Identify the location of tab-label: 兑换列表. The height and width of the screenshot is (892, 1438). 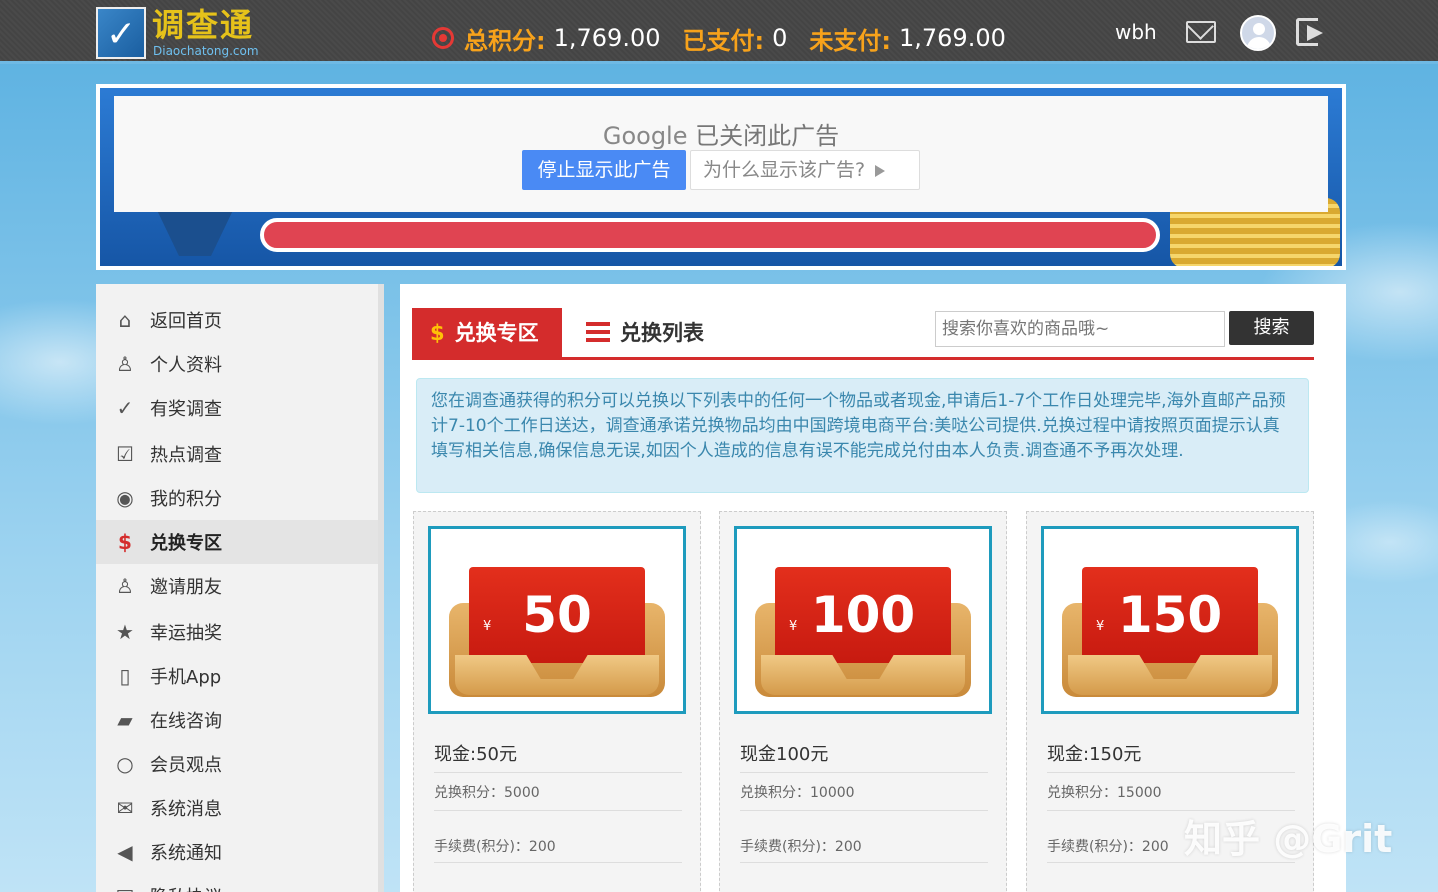
(662, 333).